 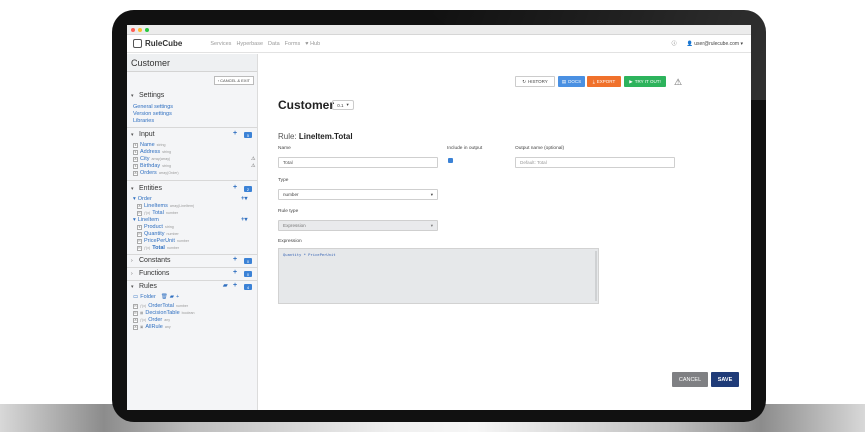 I want to click on type-icon: a, so click(x=135, y=327).